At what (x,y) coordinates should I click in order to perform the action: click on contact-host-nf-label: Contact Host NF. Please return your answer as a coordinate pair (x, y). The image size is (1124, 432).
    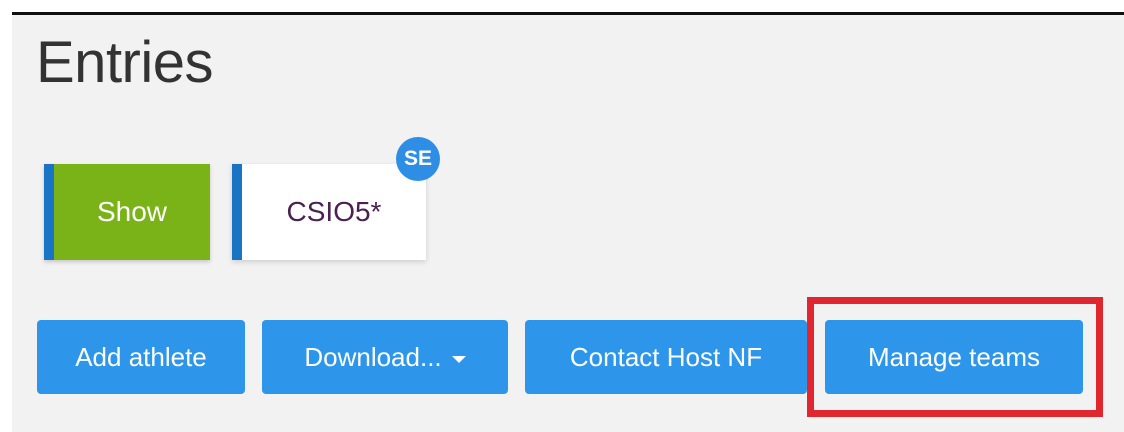
    Looking at the image, I should click on (666, 356).